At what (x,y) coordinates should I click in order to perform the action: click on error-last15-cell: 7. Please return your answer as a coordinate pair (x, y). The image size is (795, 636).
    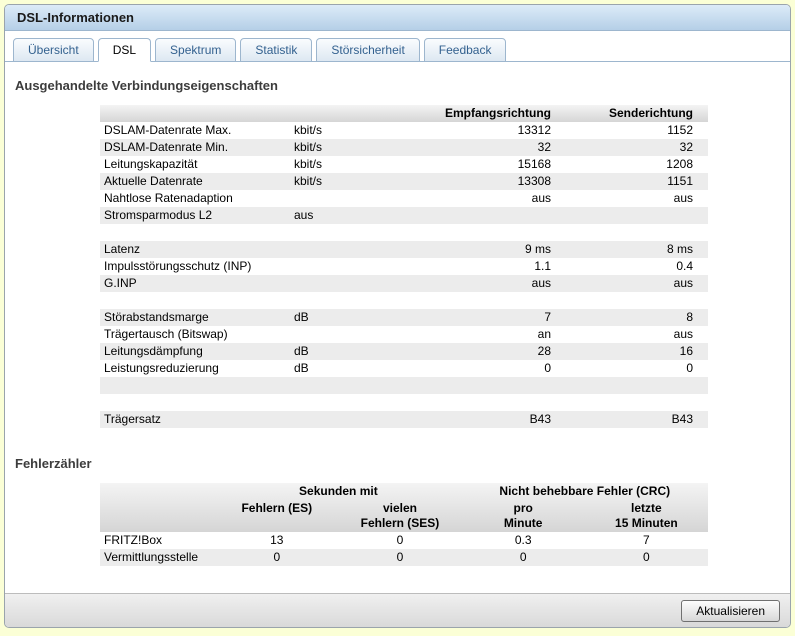
    Looking at the image, I should click on (646, 540).